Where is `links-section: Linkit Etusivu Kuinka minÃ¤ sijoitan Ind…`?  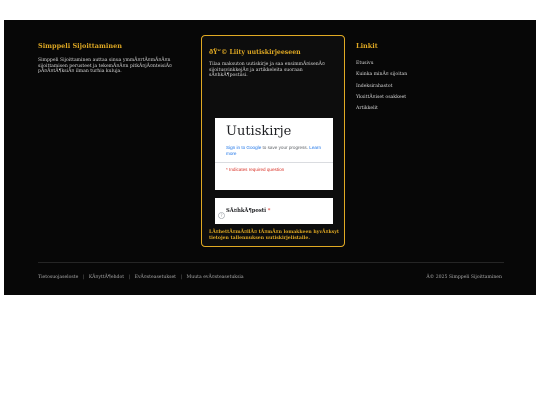
links-section: Linkit Etusivu Kuinka minÃ¤ sijoitan Ind… is located at coordinates (401, 78).